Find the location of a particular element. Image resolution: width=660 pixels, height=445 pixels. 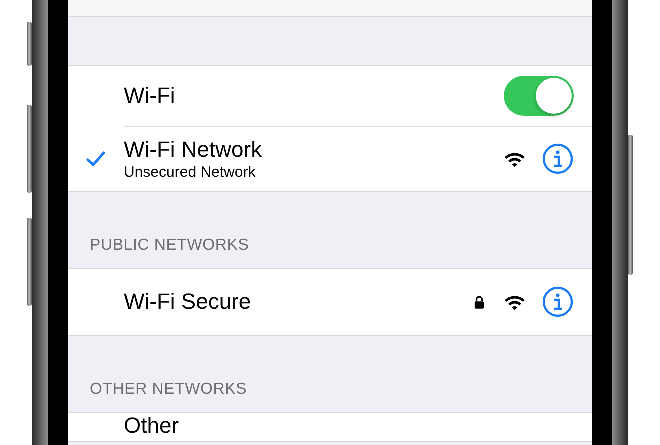

network-subtitle: Unsecured Network is located at coordinates (190, 172).